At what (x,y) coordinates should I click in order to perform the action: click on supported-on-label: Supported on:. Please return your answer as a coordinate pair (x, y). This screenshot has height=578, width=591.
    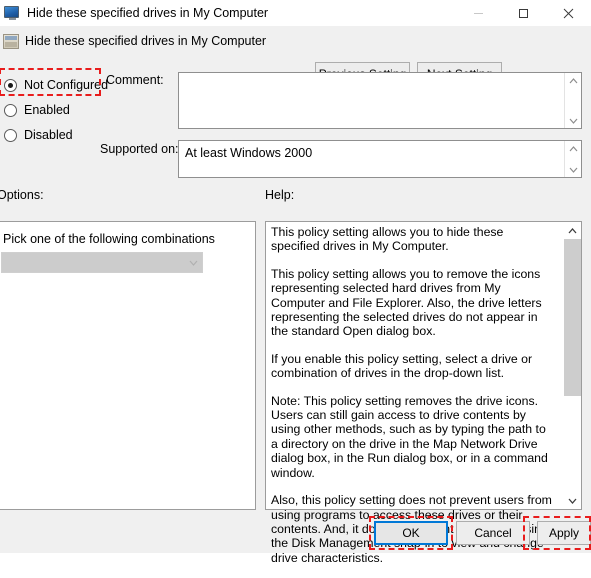
    Looking at the image, I should click on (139, 149).